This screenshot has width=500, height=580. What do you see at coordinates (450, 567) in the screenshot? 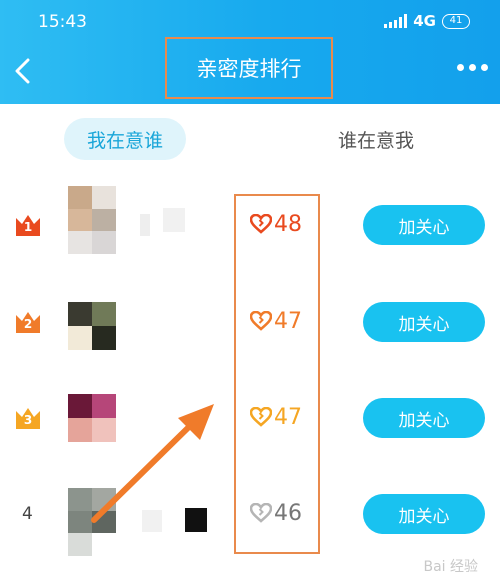
I see `watermark: Bai 经验` at bounding box center [450, 567].